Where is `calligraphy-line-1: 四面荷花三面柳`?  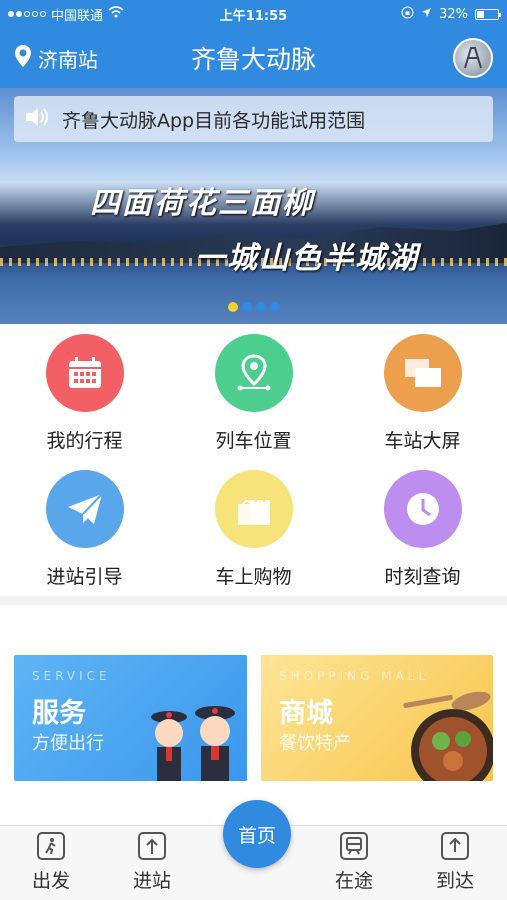
calligraphy-line-1: 四面荷花三面柳 is located at coordinates (202, 203).